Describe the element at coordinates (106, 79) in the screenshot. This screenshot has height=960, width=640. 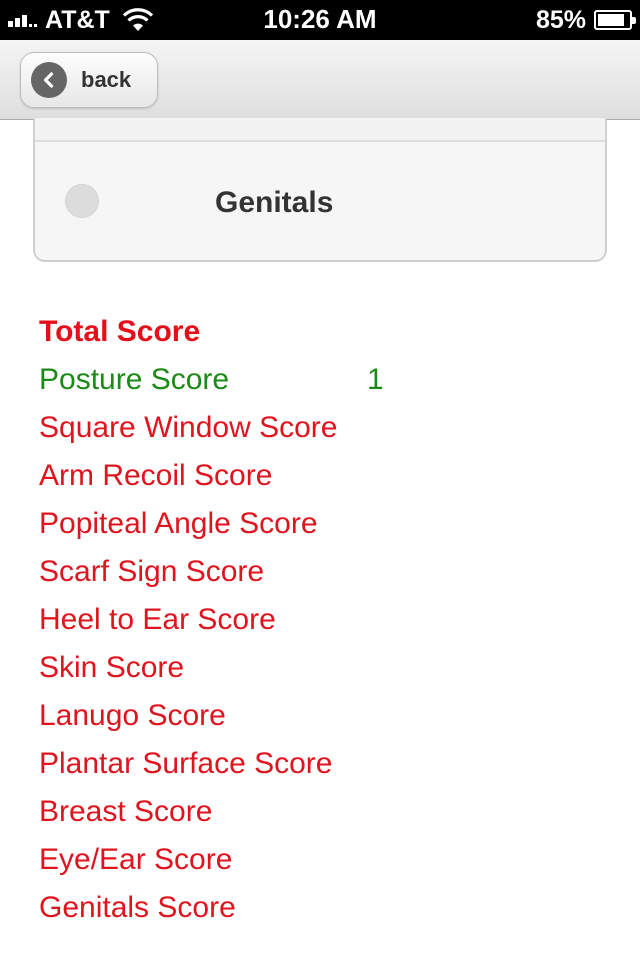
I see `back-label: back` at that location.